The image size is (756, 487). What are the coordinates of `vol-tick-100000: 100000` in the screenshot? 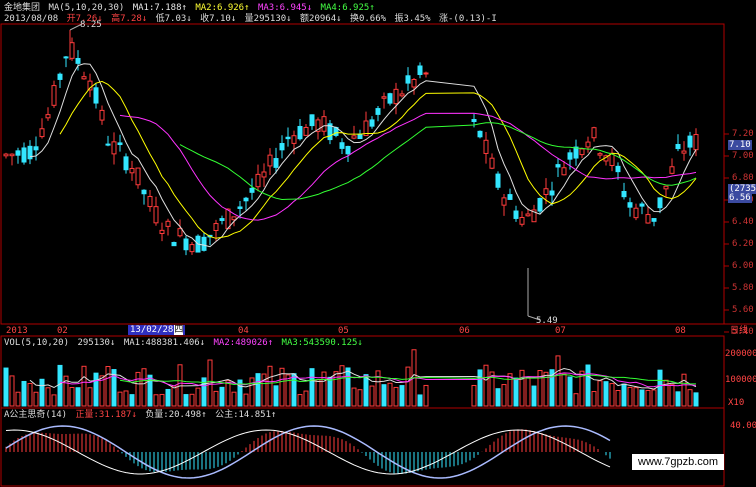 It's located at (740, 380).